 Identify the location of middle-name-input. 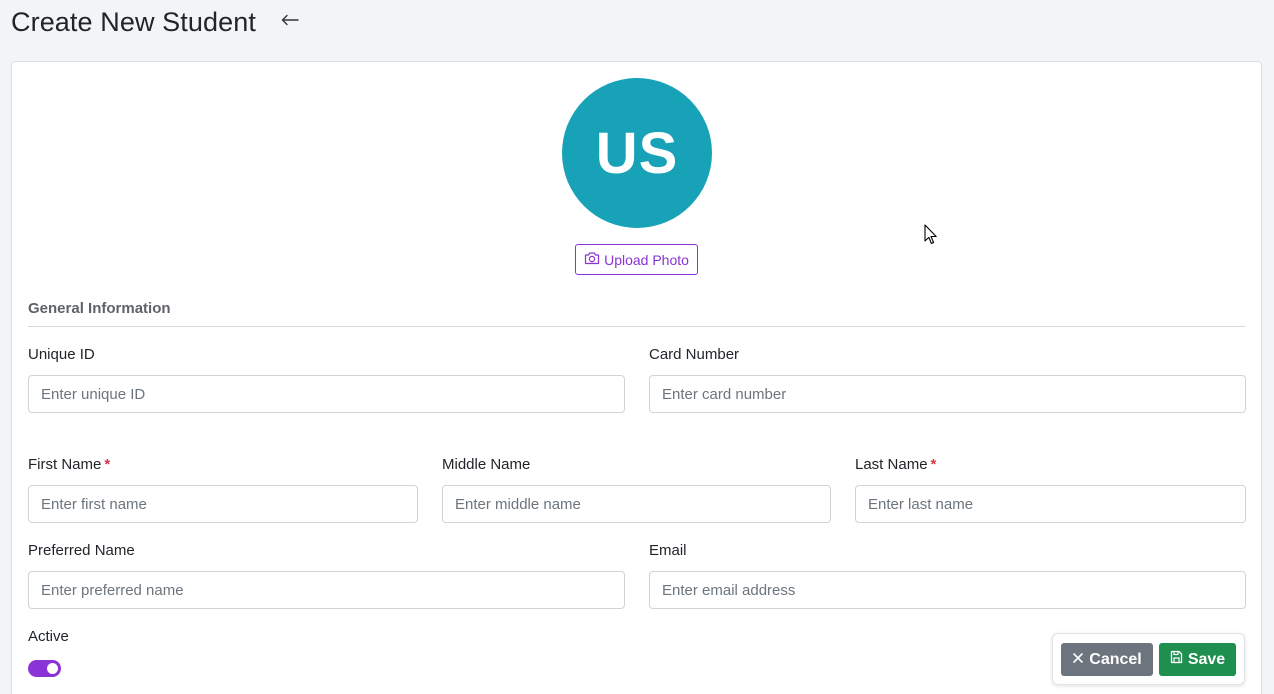
(636, 504).